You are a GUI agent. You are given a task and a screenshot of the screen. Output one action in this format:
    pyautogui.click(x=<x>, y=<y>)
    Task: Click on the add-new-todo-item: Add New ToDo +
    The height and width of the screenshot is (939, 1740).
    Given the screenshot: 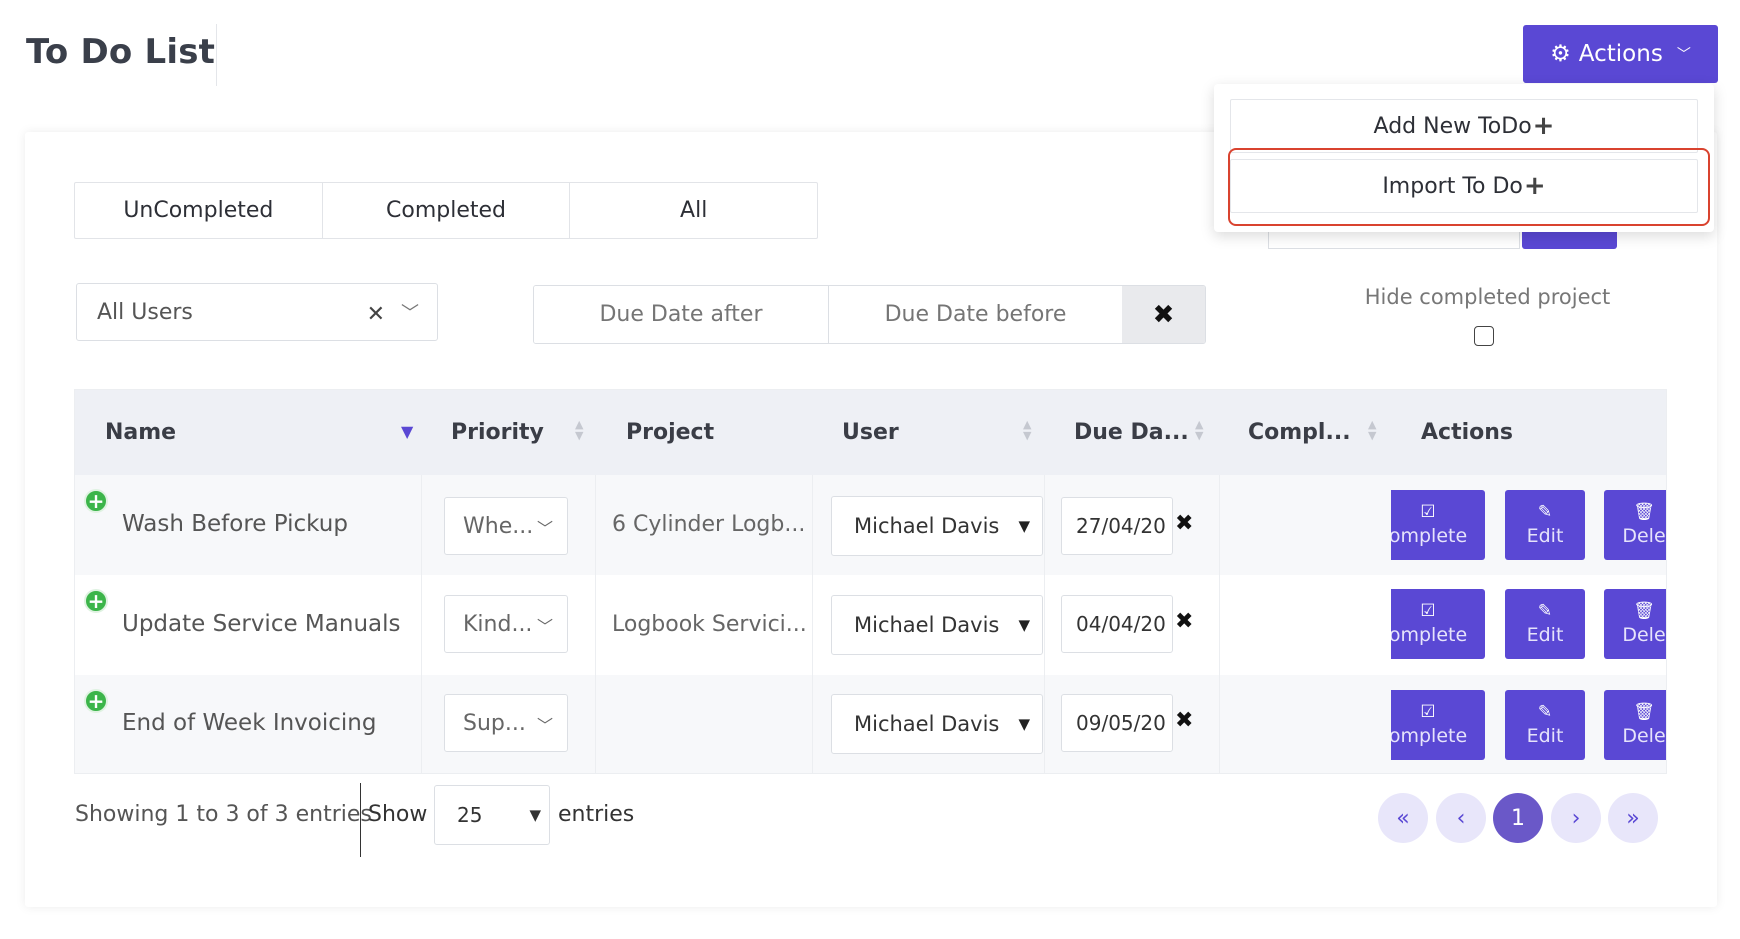 What is the action you would take?
    pyautogui.click(x=1464, y=126)
    